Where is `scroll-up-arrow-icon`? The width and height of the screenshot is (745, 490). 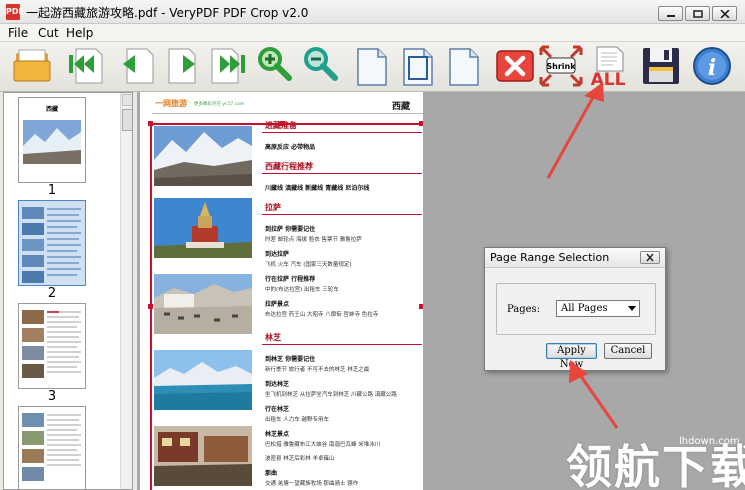 scroll-up-arrow-icon is located at coordinates (127, 100).